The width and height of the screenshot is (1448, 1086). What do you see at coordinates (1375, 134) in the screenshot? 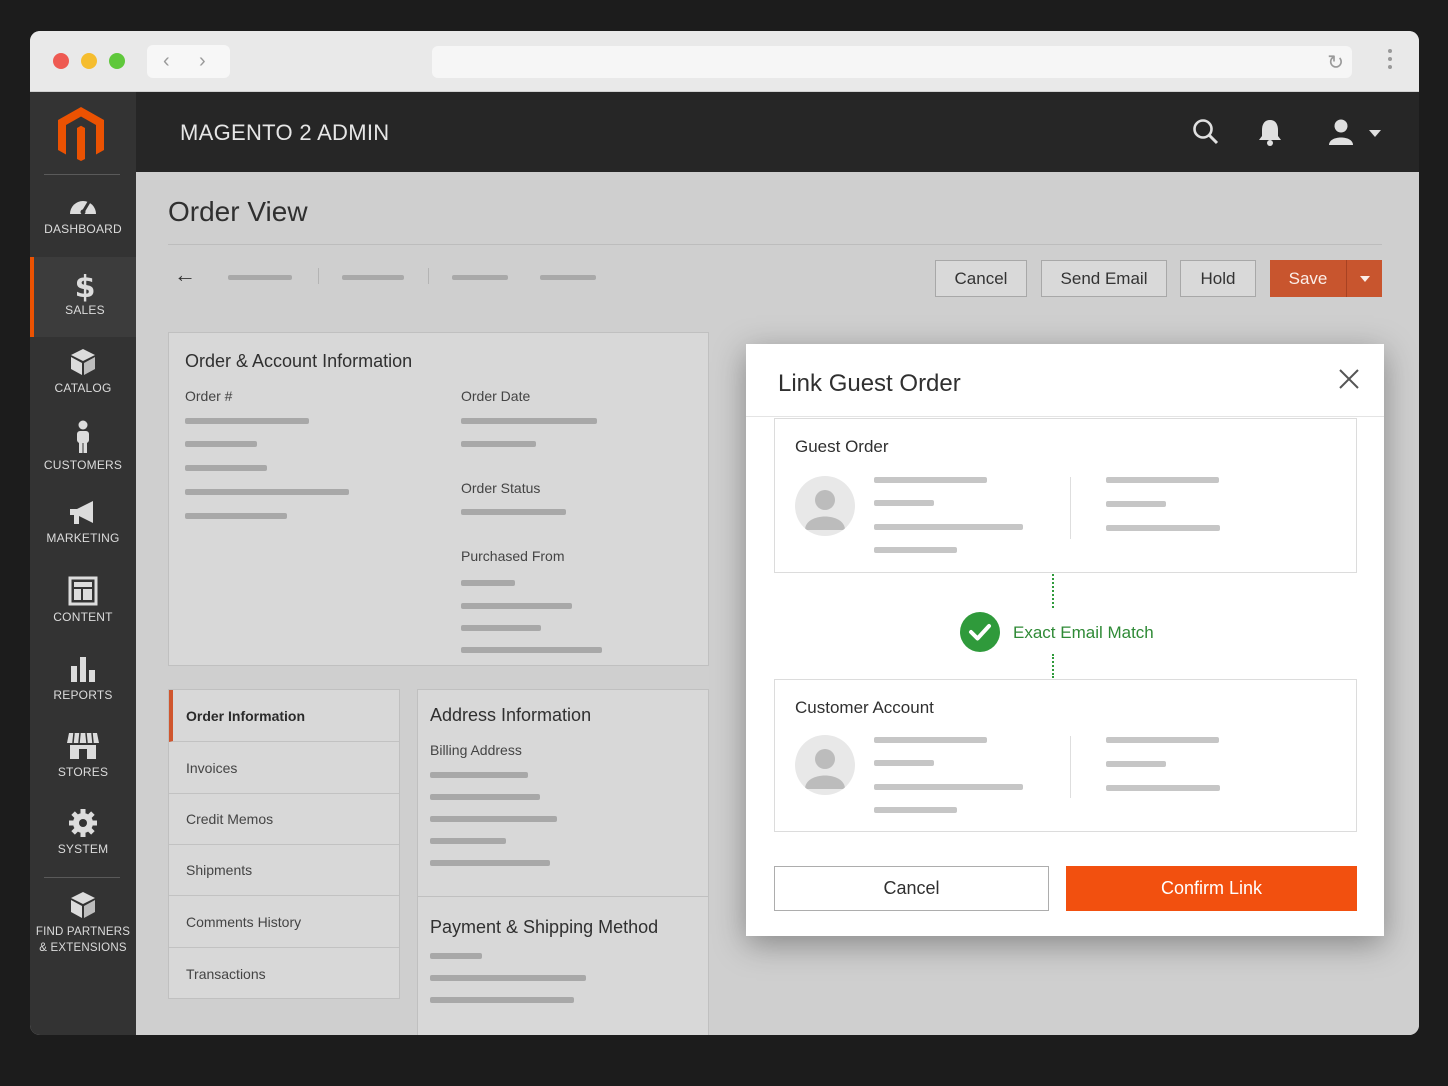
I see `caret-down-icon` at bounding box center [1375, 134].